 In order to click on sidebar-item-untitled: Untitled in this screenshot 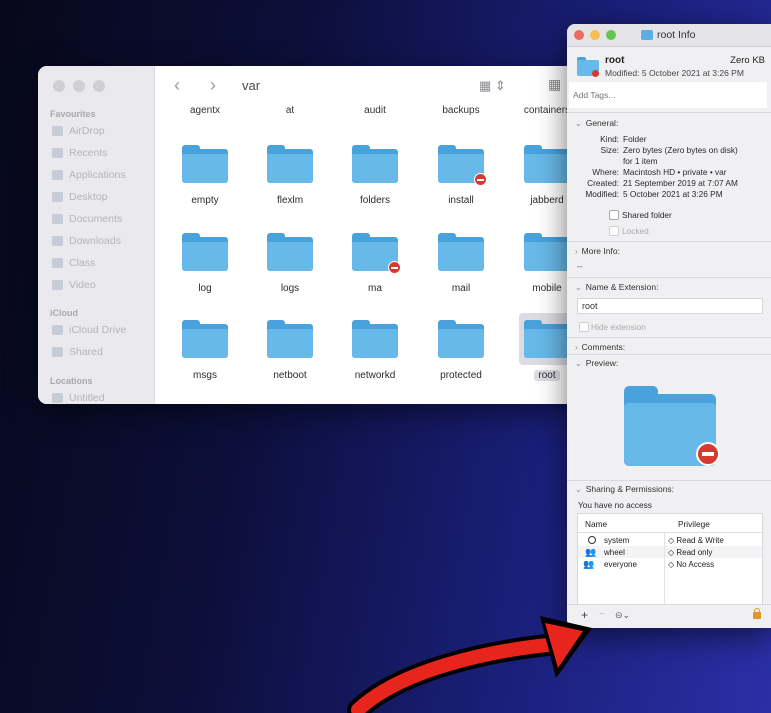, I will do `click(78, 398)`.